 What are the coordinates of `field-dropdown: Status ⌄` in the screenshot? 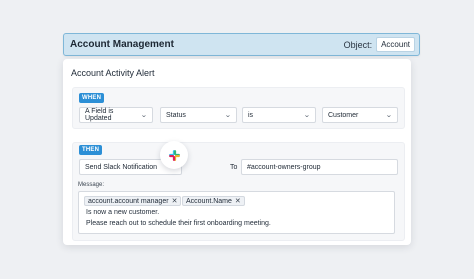 It's located at (198, 115).